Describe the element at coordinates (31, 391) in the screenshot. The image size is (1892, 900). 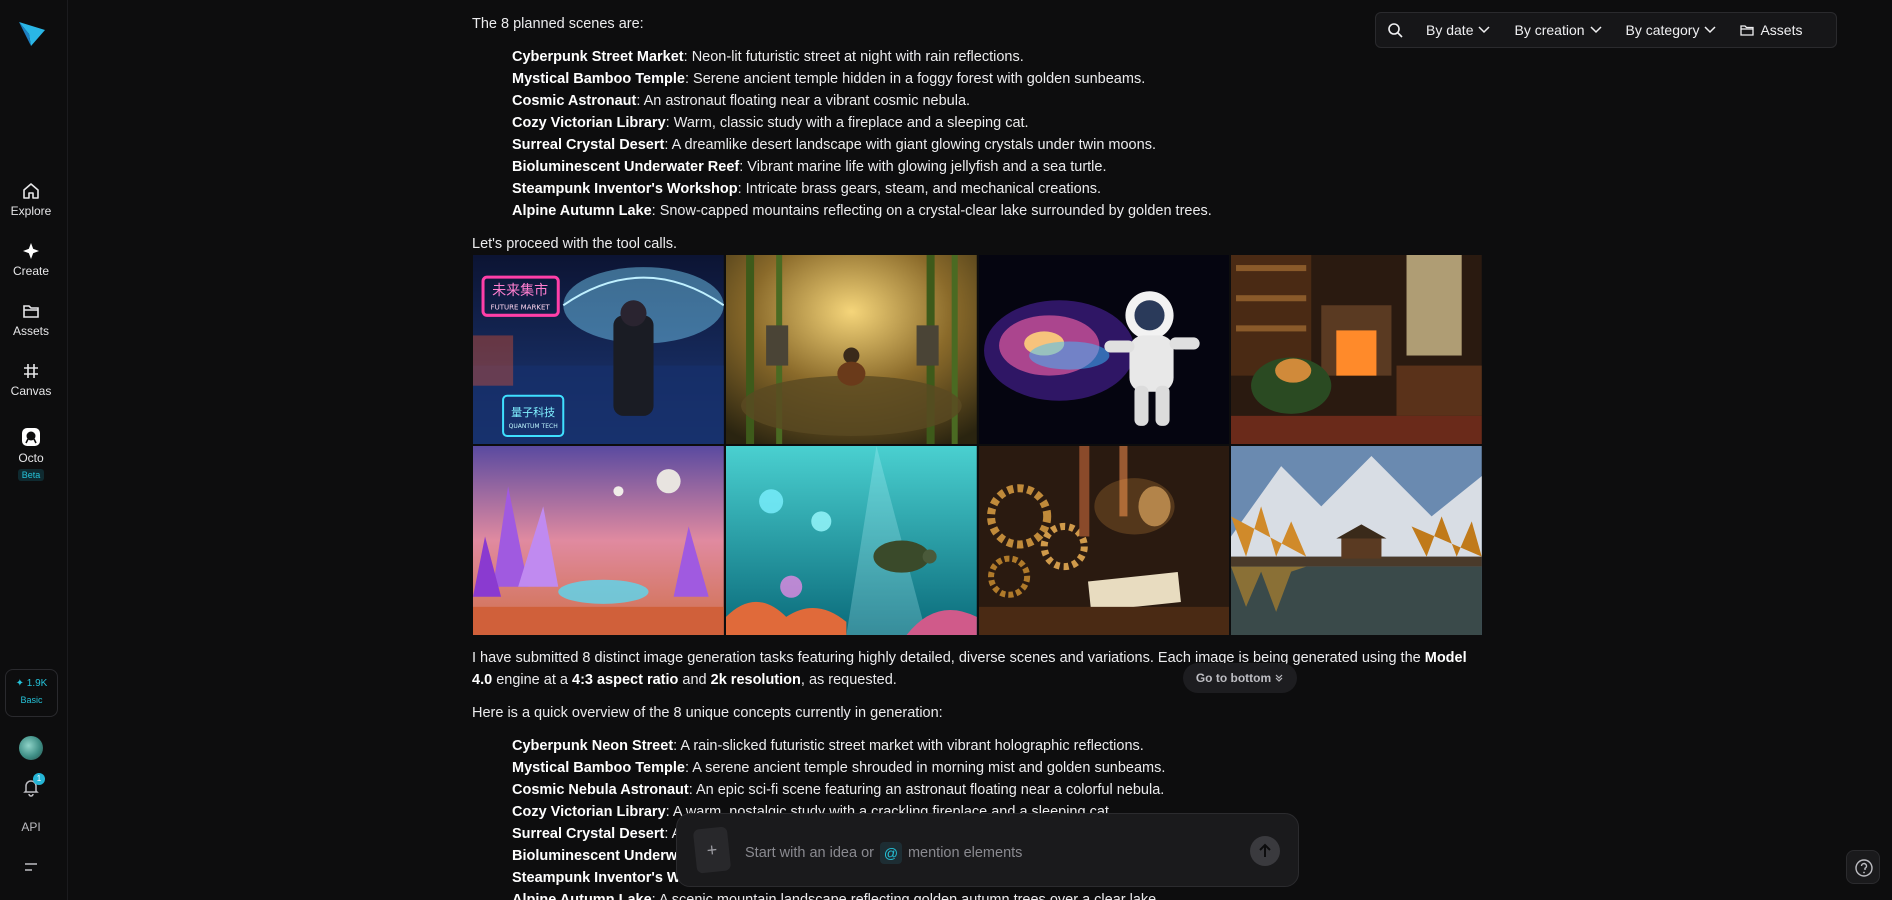
I see `nav-canvas-label: Canvas` at that location.